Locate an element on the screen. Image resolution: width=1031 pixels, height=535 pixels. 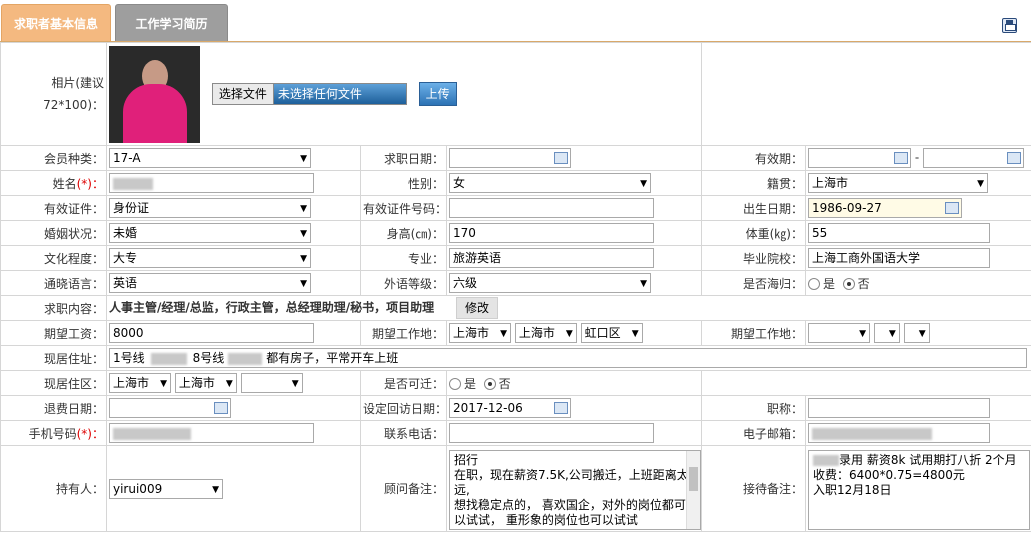
returnee-yes-radio is located at coordinates (814, 284).